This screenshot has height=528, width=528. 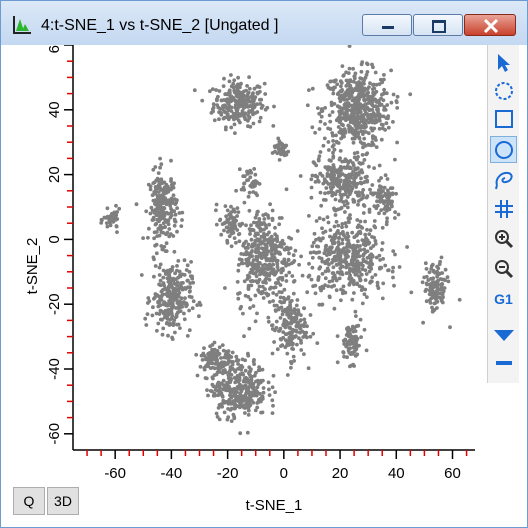 I want to click on ellipse-gate-tool, so click(x=503, y=149).